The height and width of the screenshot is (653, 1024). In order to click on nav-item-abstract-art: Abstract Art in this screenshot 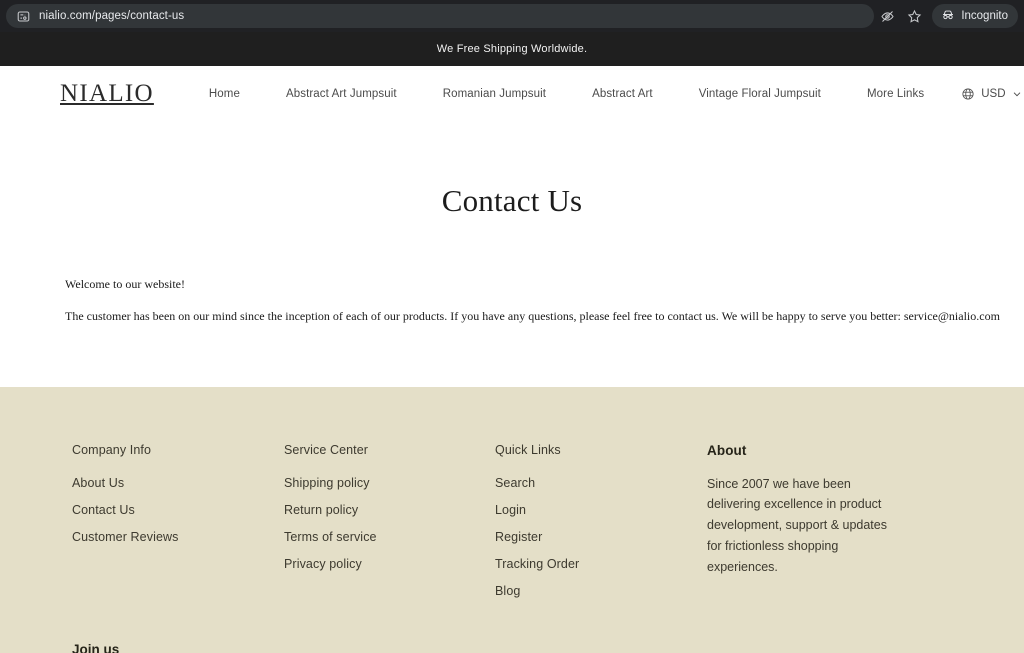, I will do `click(622, 94)`.